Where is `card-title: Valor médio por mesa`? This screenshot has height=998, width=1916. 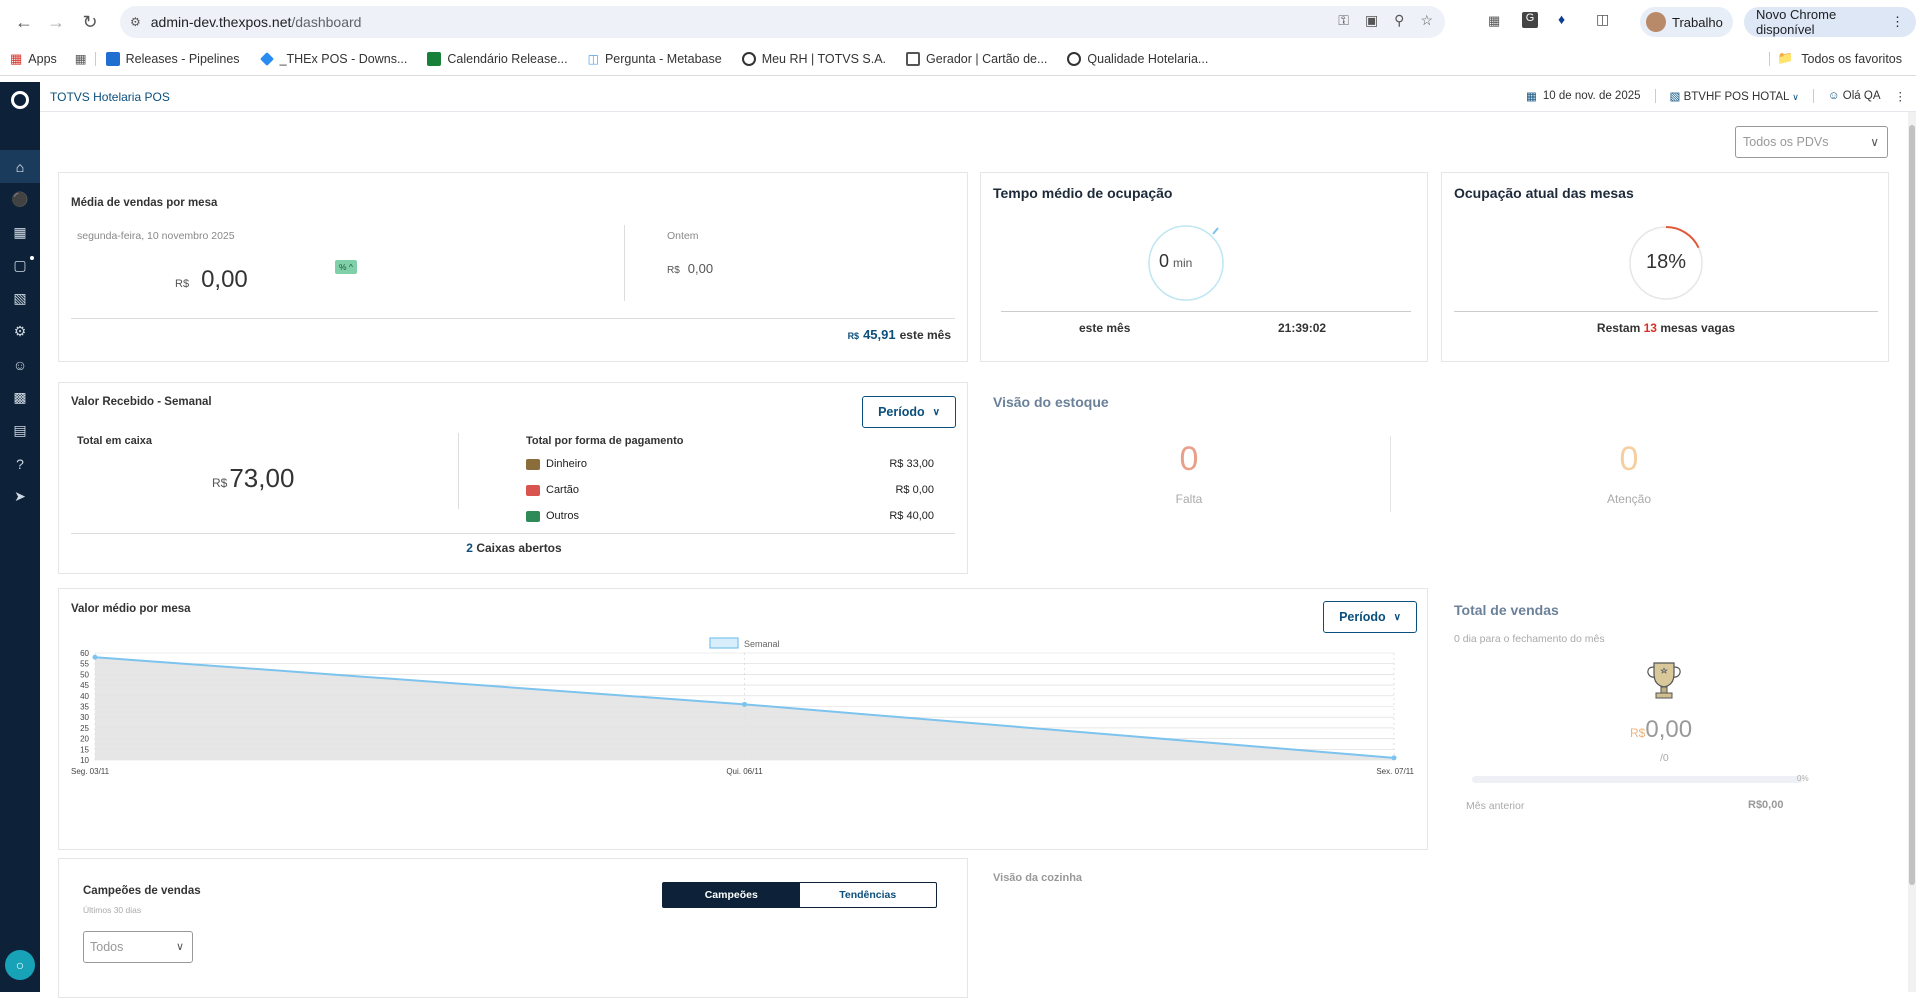 card-title: Valor médio por mesa is located at coordinates (131, 609).